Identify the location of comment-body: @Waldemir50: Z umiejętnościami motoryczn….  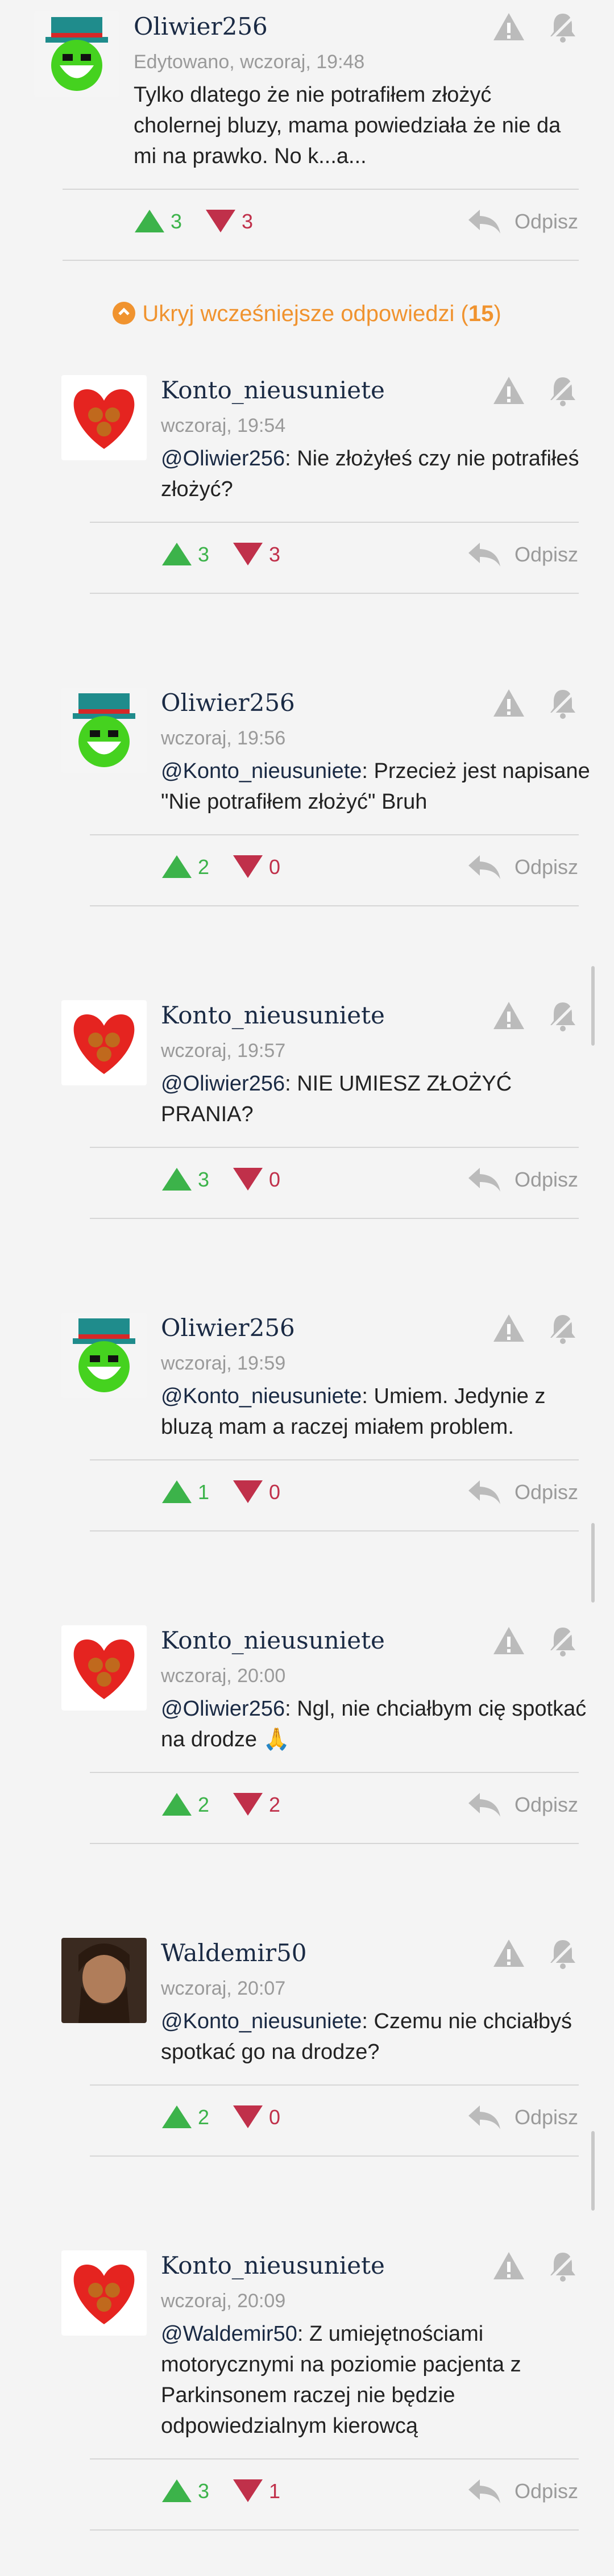
(377, 2380).